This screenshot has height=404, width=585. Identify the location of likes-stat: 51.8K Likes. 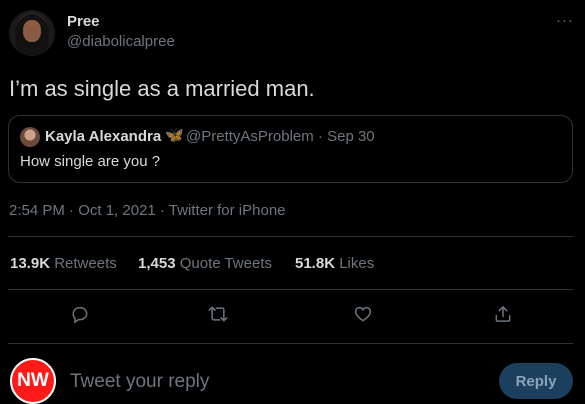
(334, 263).